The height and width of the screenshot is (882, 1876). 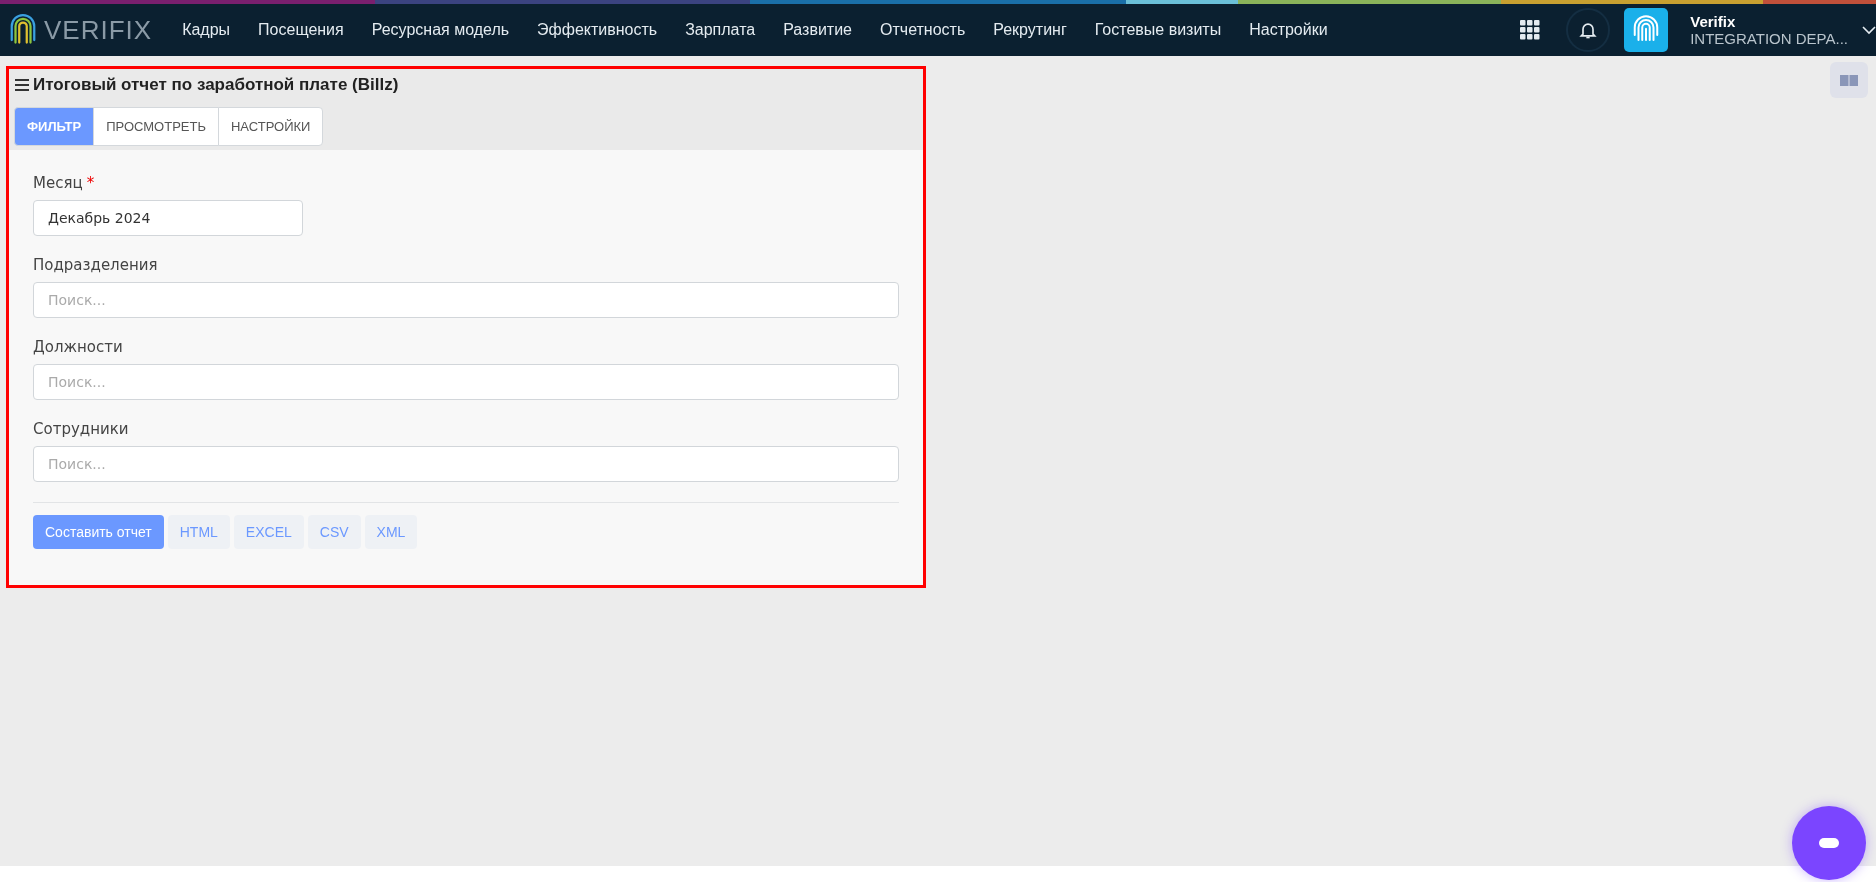 I want to click on chat-button, so click(x=1829, y=843).